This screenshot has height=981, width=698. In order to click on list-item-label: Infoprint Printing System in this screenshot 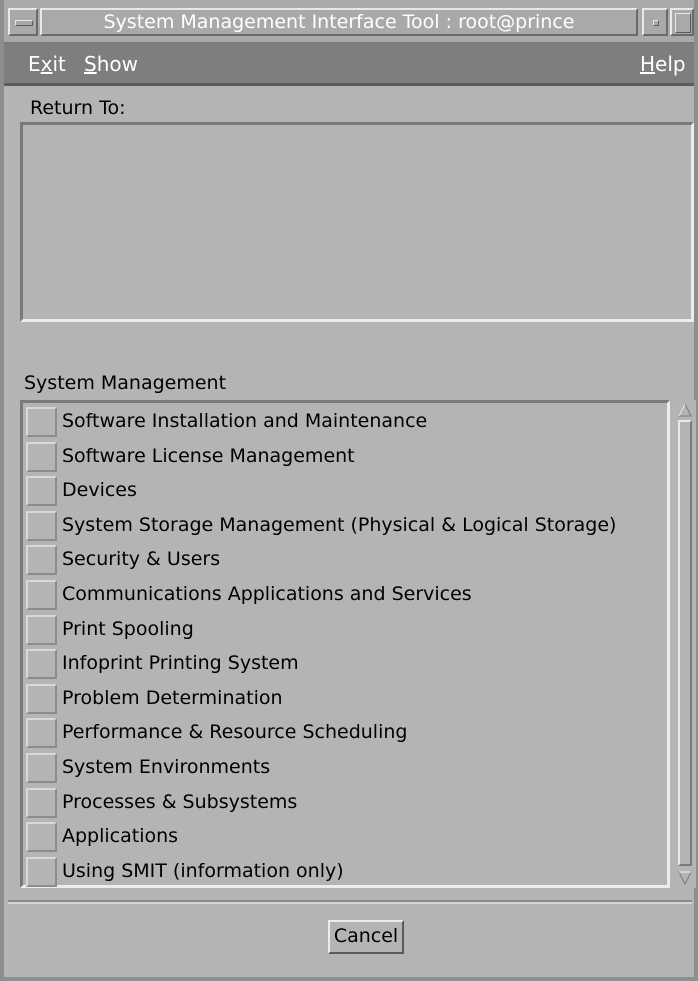, I will do `click(180, 663)`.